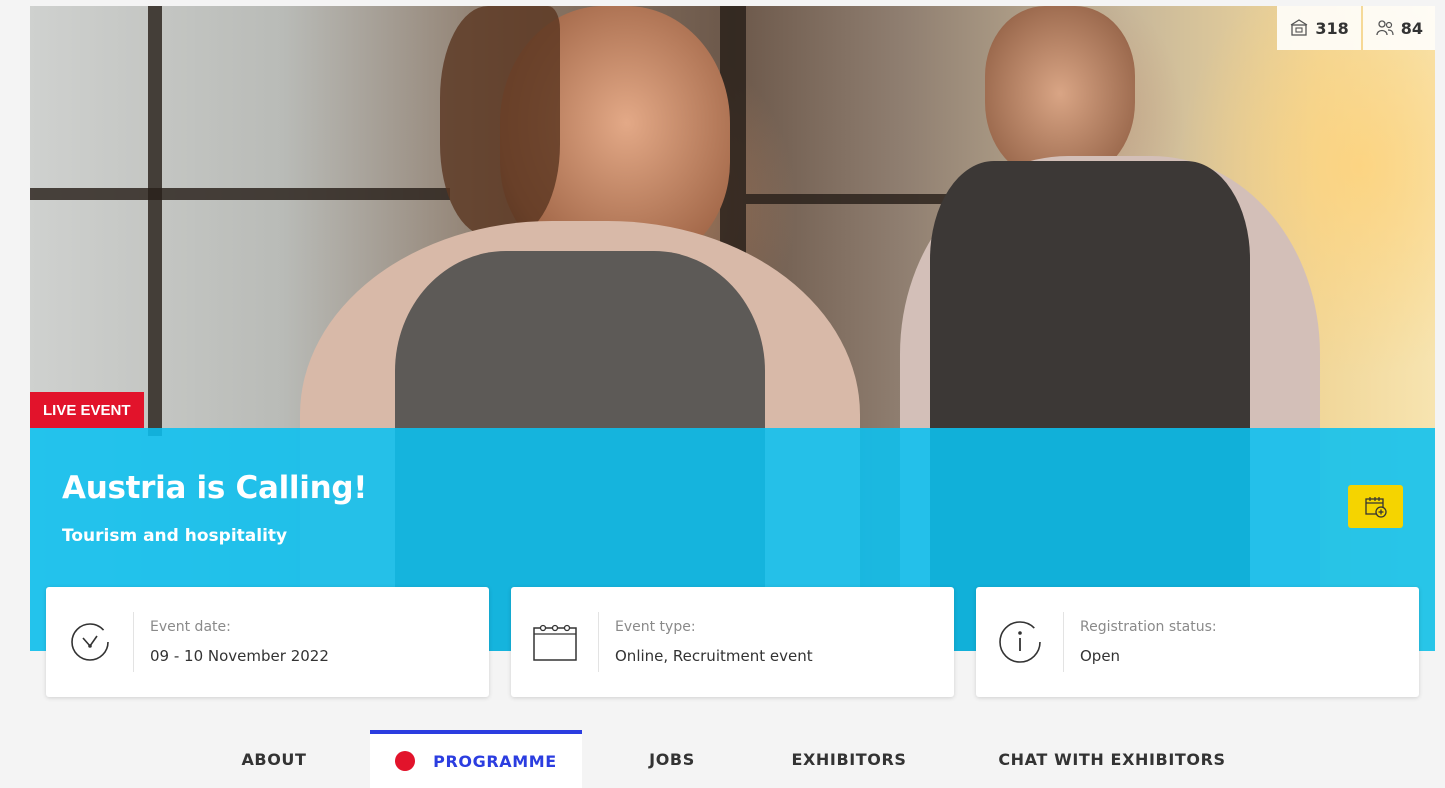  I want to click on tab-programme: PROGRAMME, so click(476, 759).